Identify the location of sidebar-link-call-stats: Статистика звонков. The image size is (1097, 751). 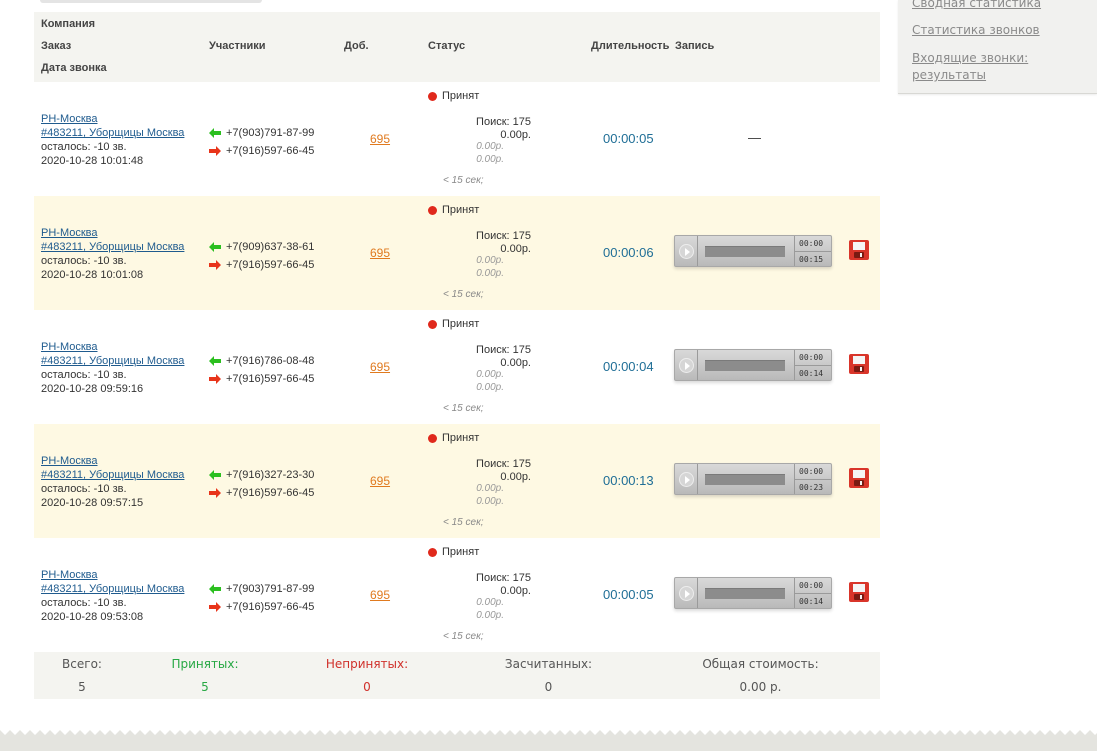
(976, 30).